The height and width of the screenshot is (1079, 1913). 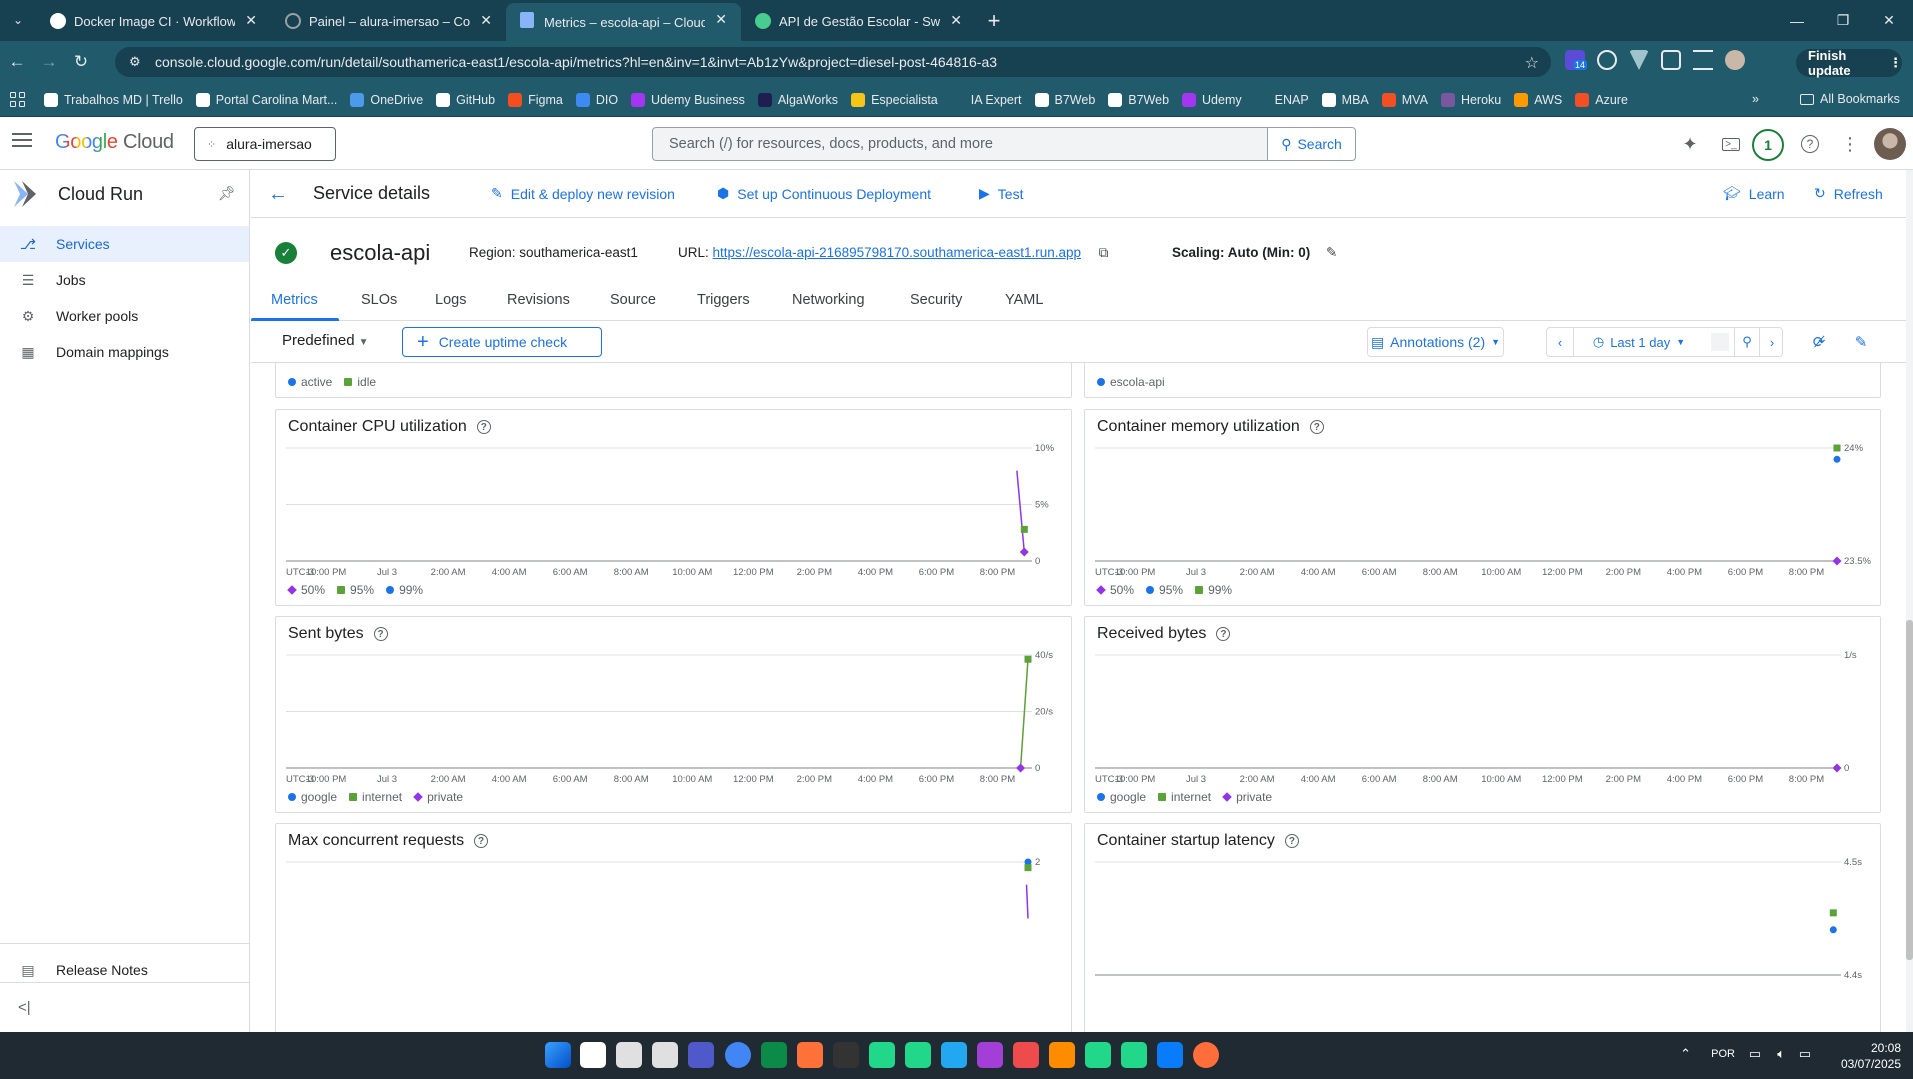 I want to click on all-bookmarks: All Bookmarks, so click(x=1850, y=99).